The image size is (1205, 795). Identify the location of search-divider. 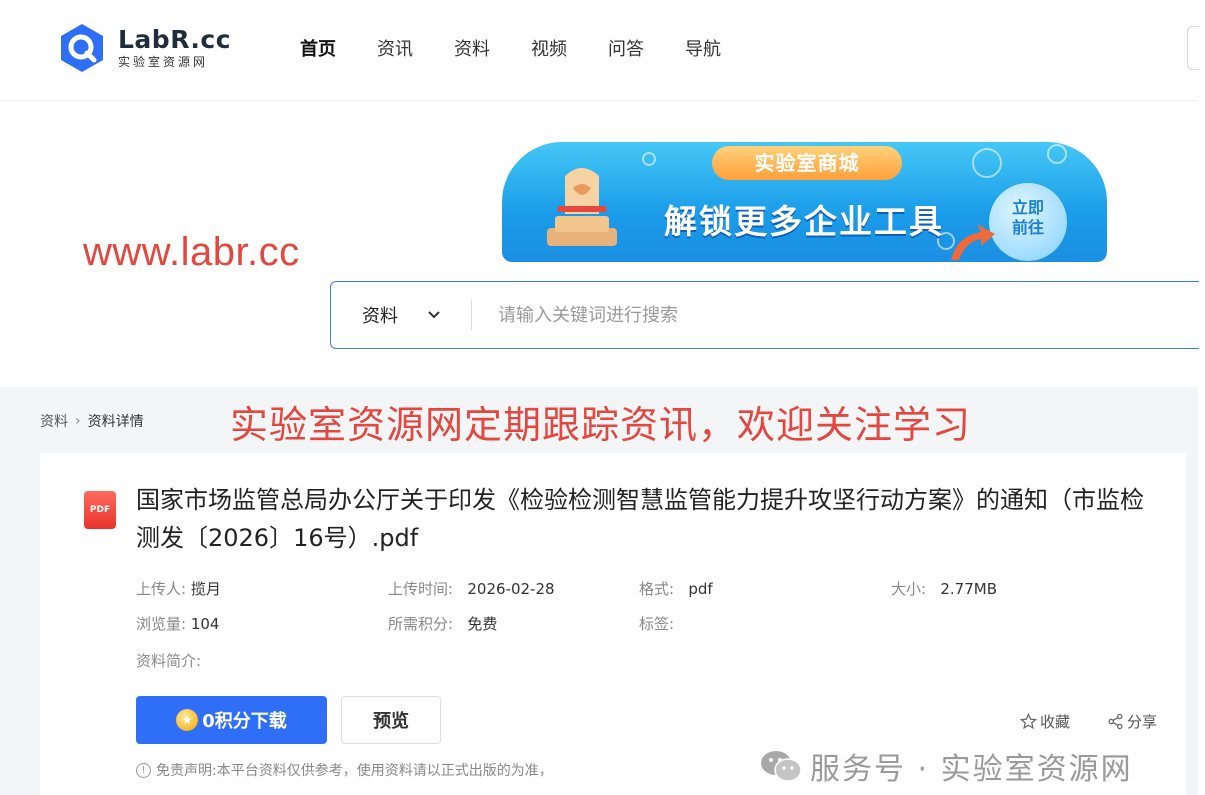
(471, 315).